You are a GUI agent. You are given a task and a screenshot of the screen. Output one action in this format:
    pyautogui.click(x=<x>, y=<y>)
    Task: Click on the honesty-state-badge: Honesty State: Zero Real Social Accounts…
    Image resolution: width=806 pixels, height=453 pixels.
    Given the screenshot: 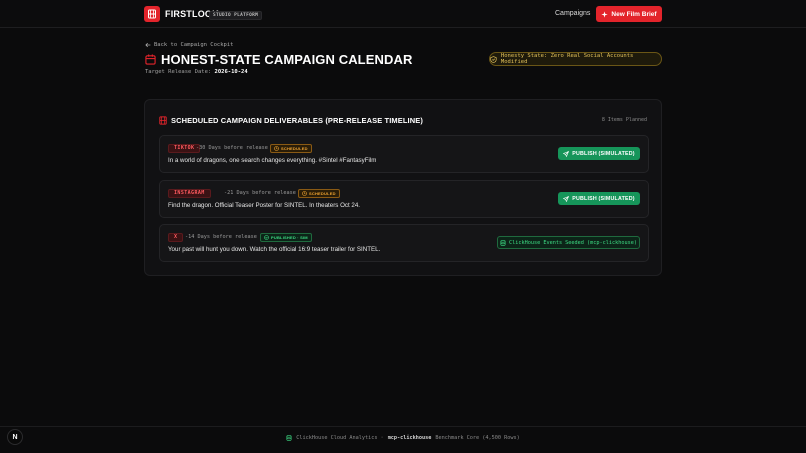 What is the action you would take?
    pyautogui.click(x=575, y=59)
    